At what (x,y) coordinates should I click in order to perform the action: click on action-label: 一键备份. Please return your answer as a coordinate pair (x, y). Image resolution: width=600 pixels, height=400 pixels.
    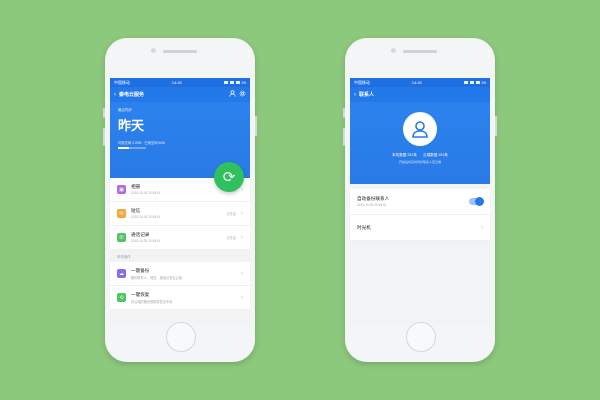
    Looking at the image, I should click on (140, 270).